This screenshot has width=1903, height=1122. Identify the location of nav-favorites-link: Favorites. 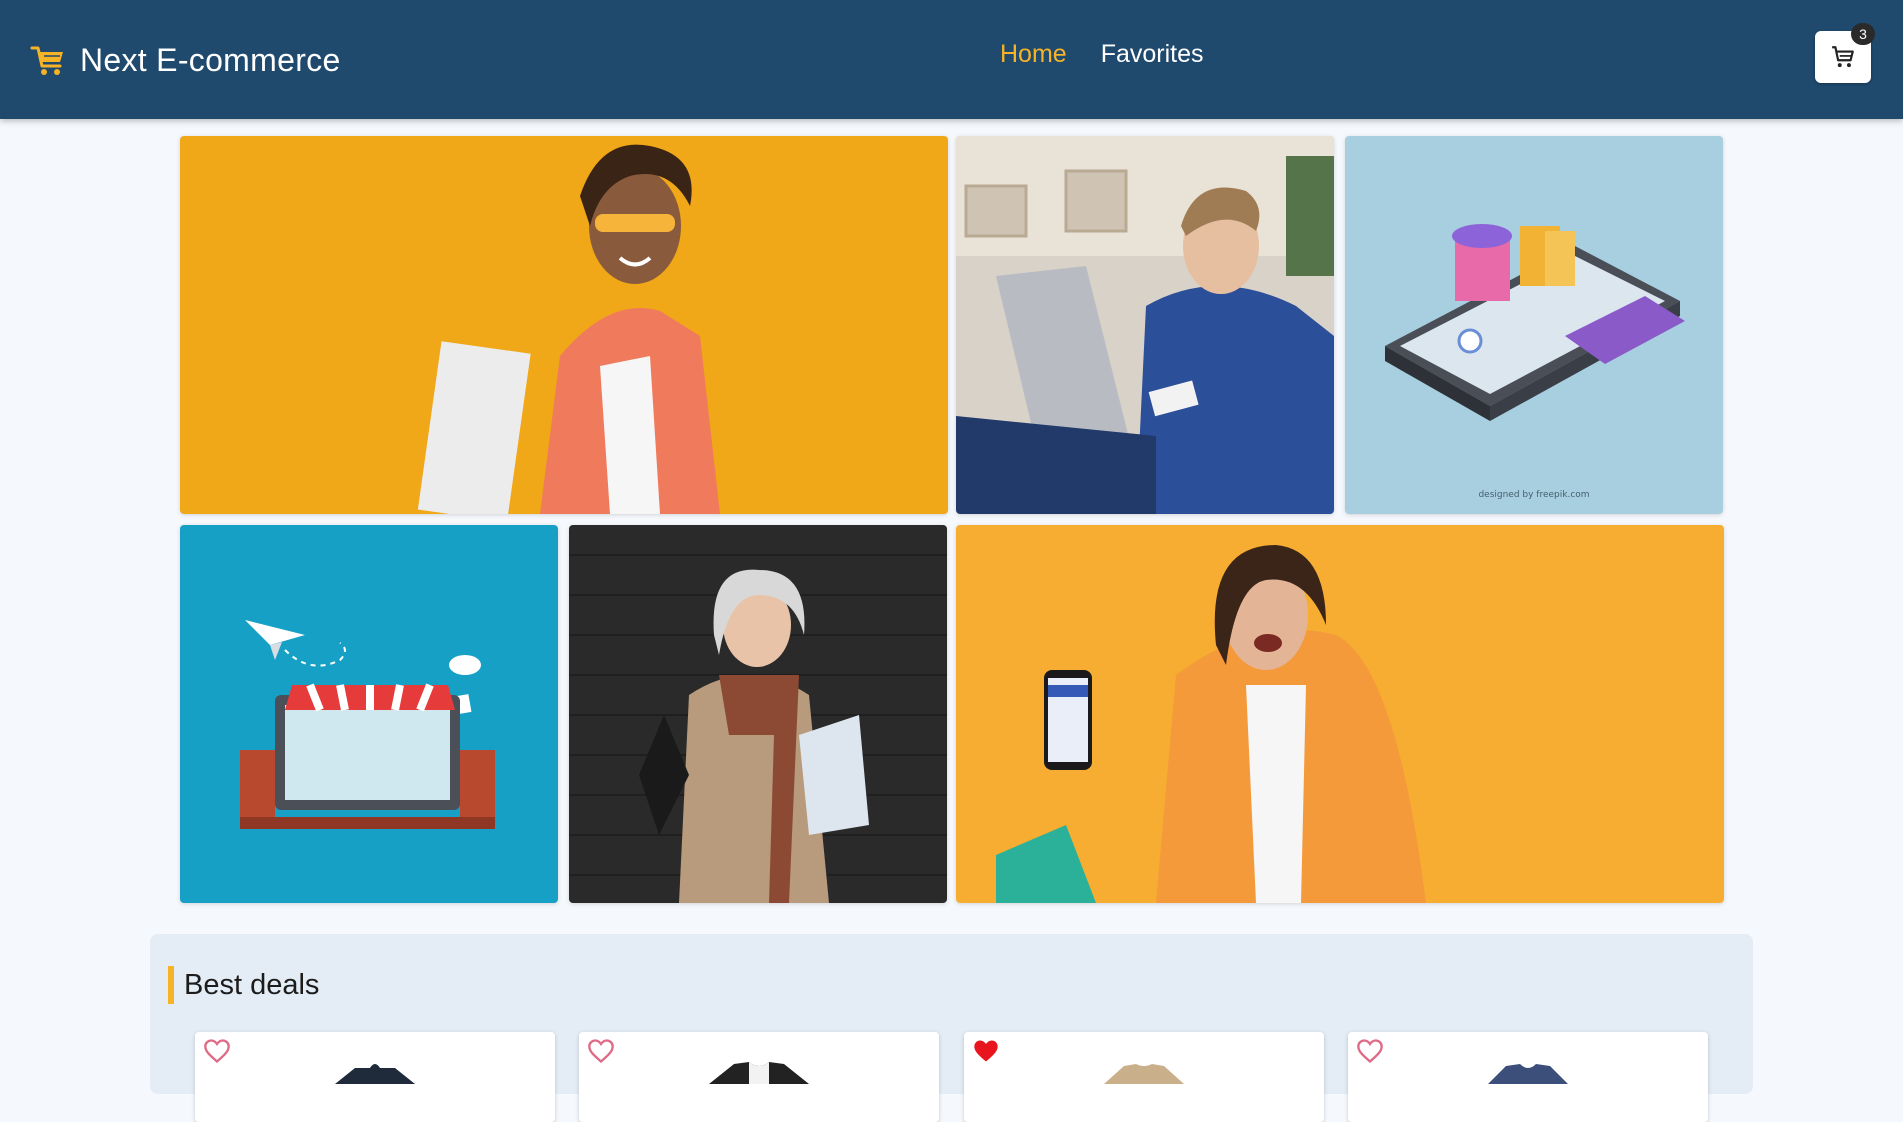
(1152, 54).